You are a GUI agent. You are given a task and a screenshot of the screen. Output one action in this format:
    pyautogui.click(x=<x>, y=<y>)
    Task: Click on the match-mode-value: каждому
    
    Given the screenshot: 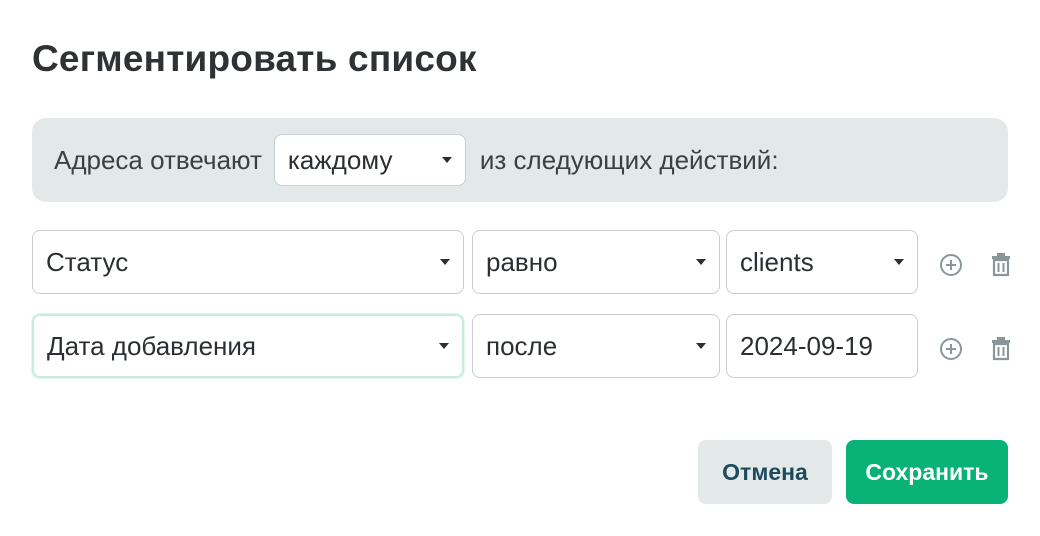 What is the action you would take?
    pyautogui.click(x=340, y=159)
    